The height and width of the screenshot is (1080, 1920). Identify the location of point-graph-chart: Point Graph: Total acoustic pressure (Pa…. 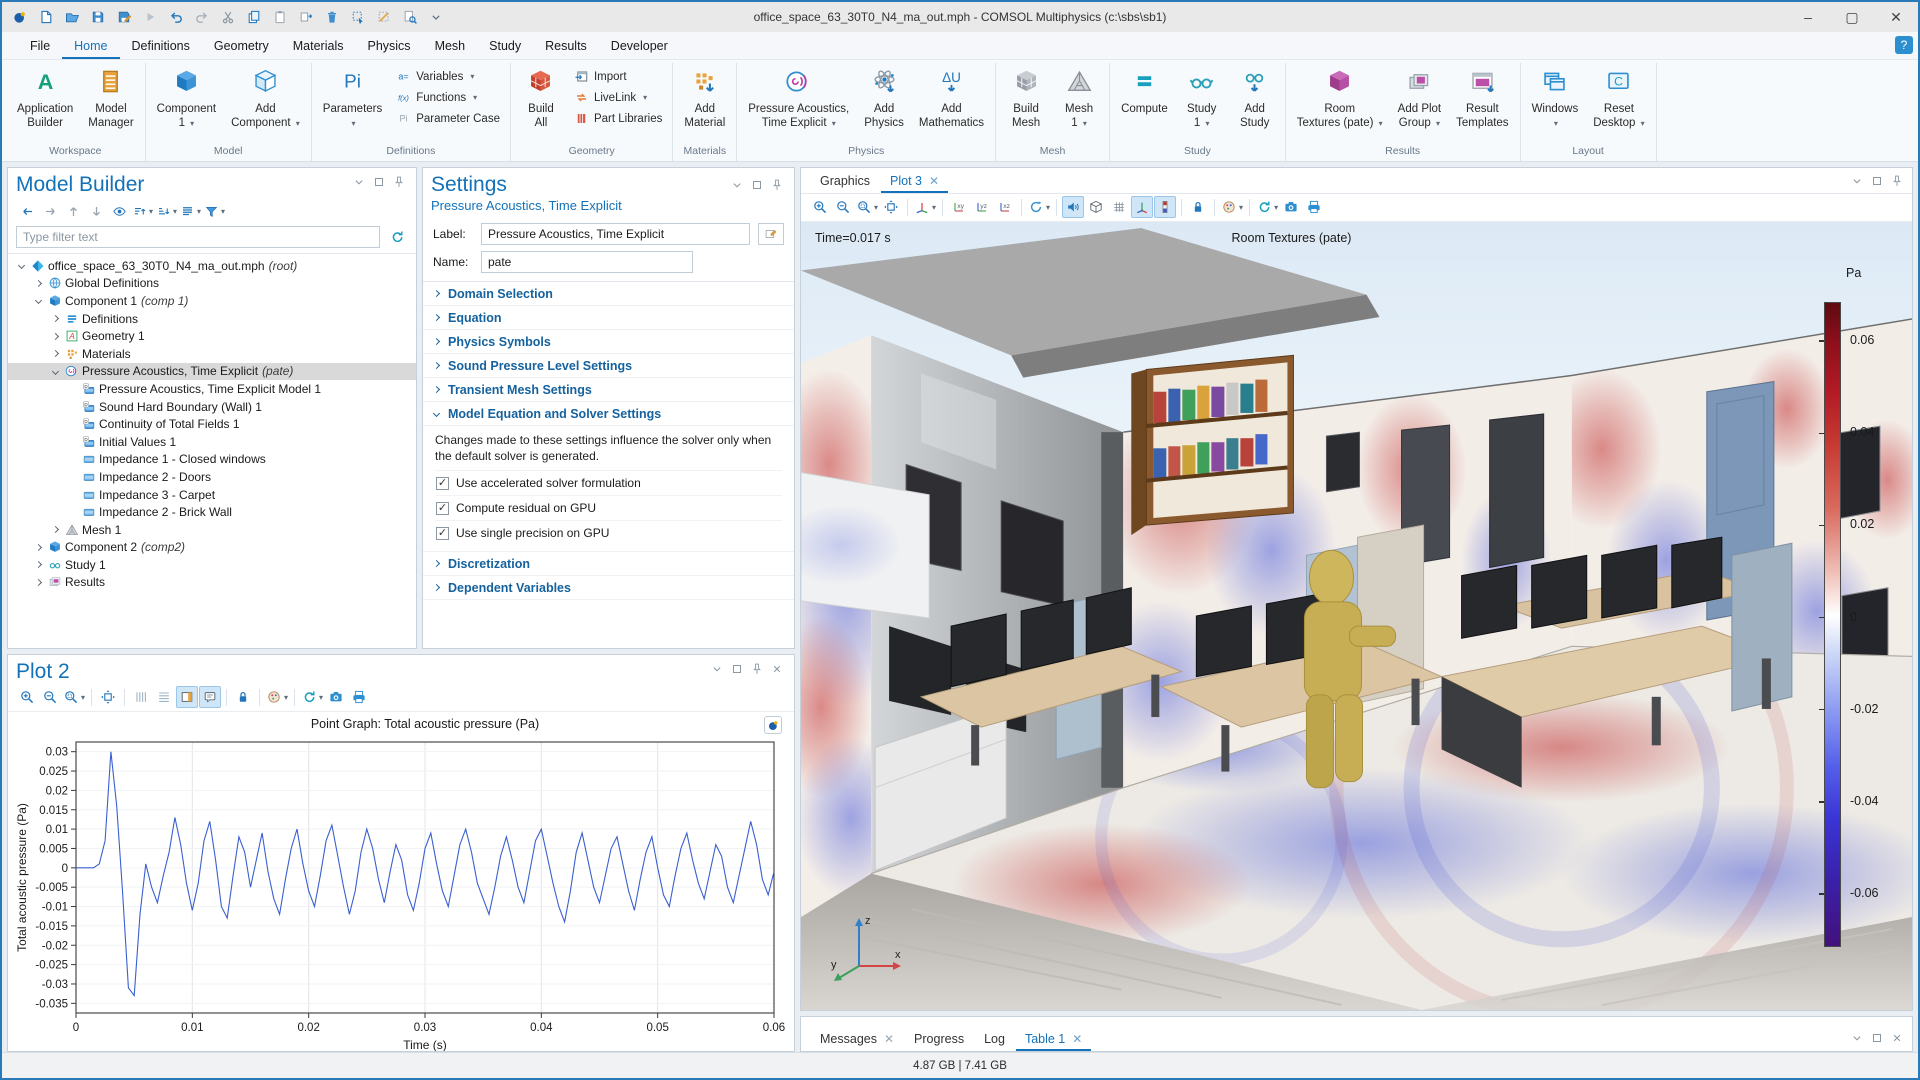
(401, 881).